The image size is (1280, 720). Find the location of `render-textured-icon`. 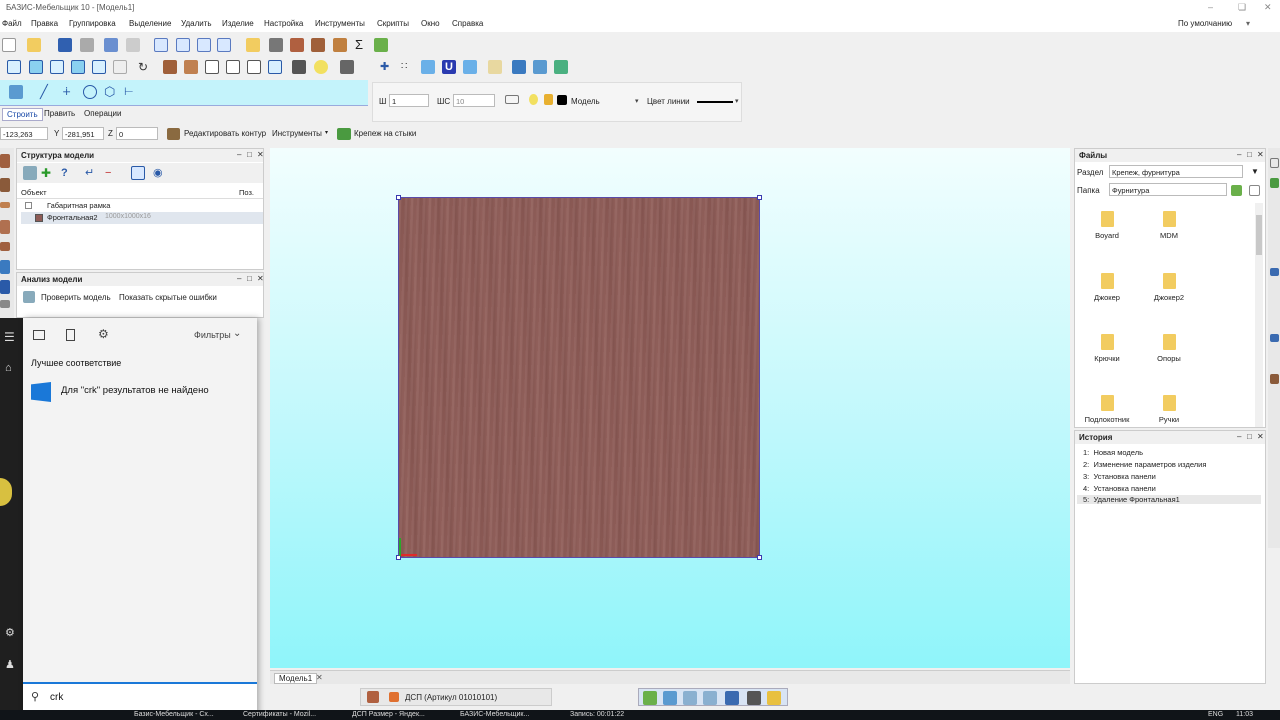

render-textured-icon is located at coordinates (191, 67).